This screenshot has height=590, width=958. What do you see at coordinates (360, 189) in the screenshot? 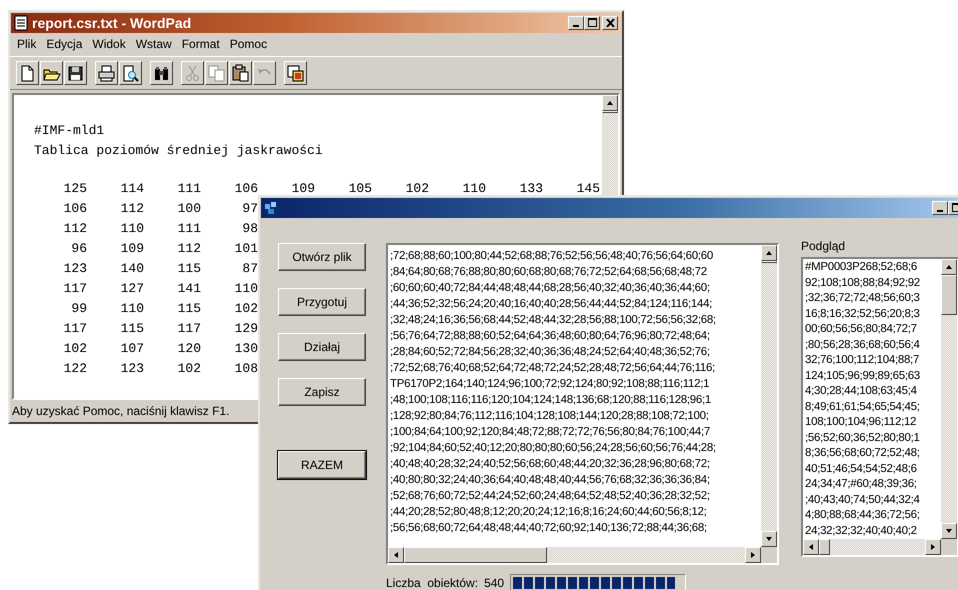
I see `table-value: 105` at bounding box center [360, 189].